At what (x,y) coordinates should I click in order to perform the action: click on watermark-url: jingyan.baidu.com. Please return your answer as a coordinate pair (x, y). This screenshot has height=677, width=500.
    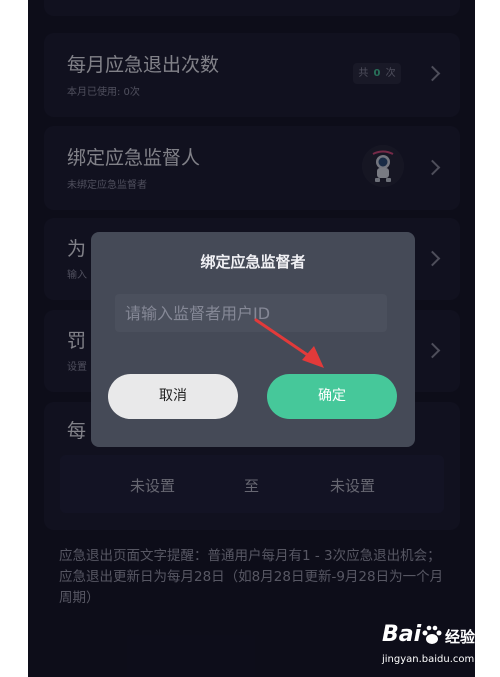
    Looking at the image, I should click on (428, 659).